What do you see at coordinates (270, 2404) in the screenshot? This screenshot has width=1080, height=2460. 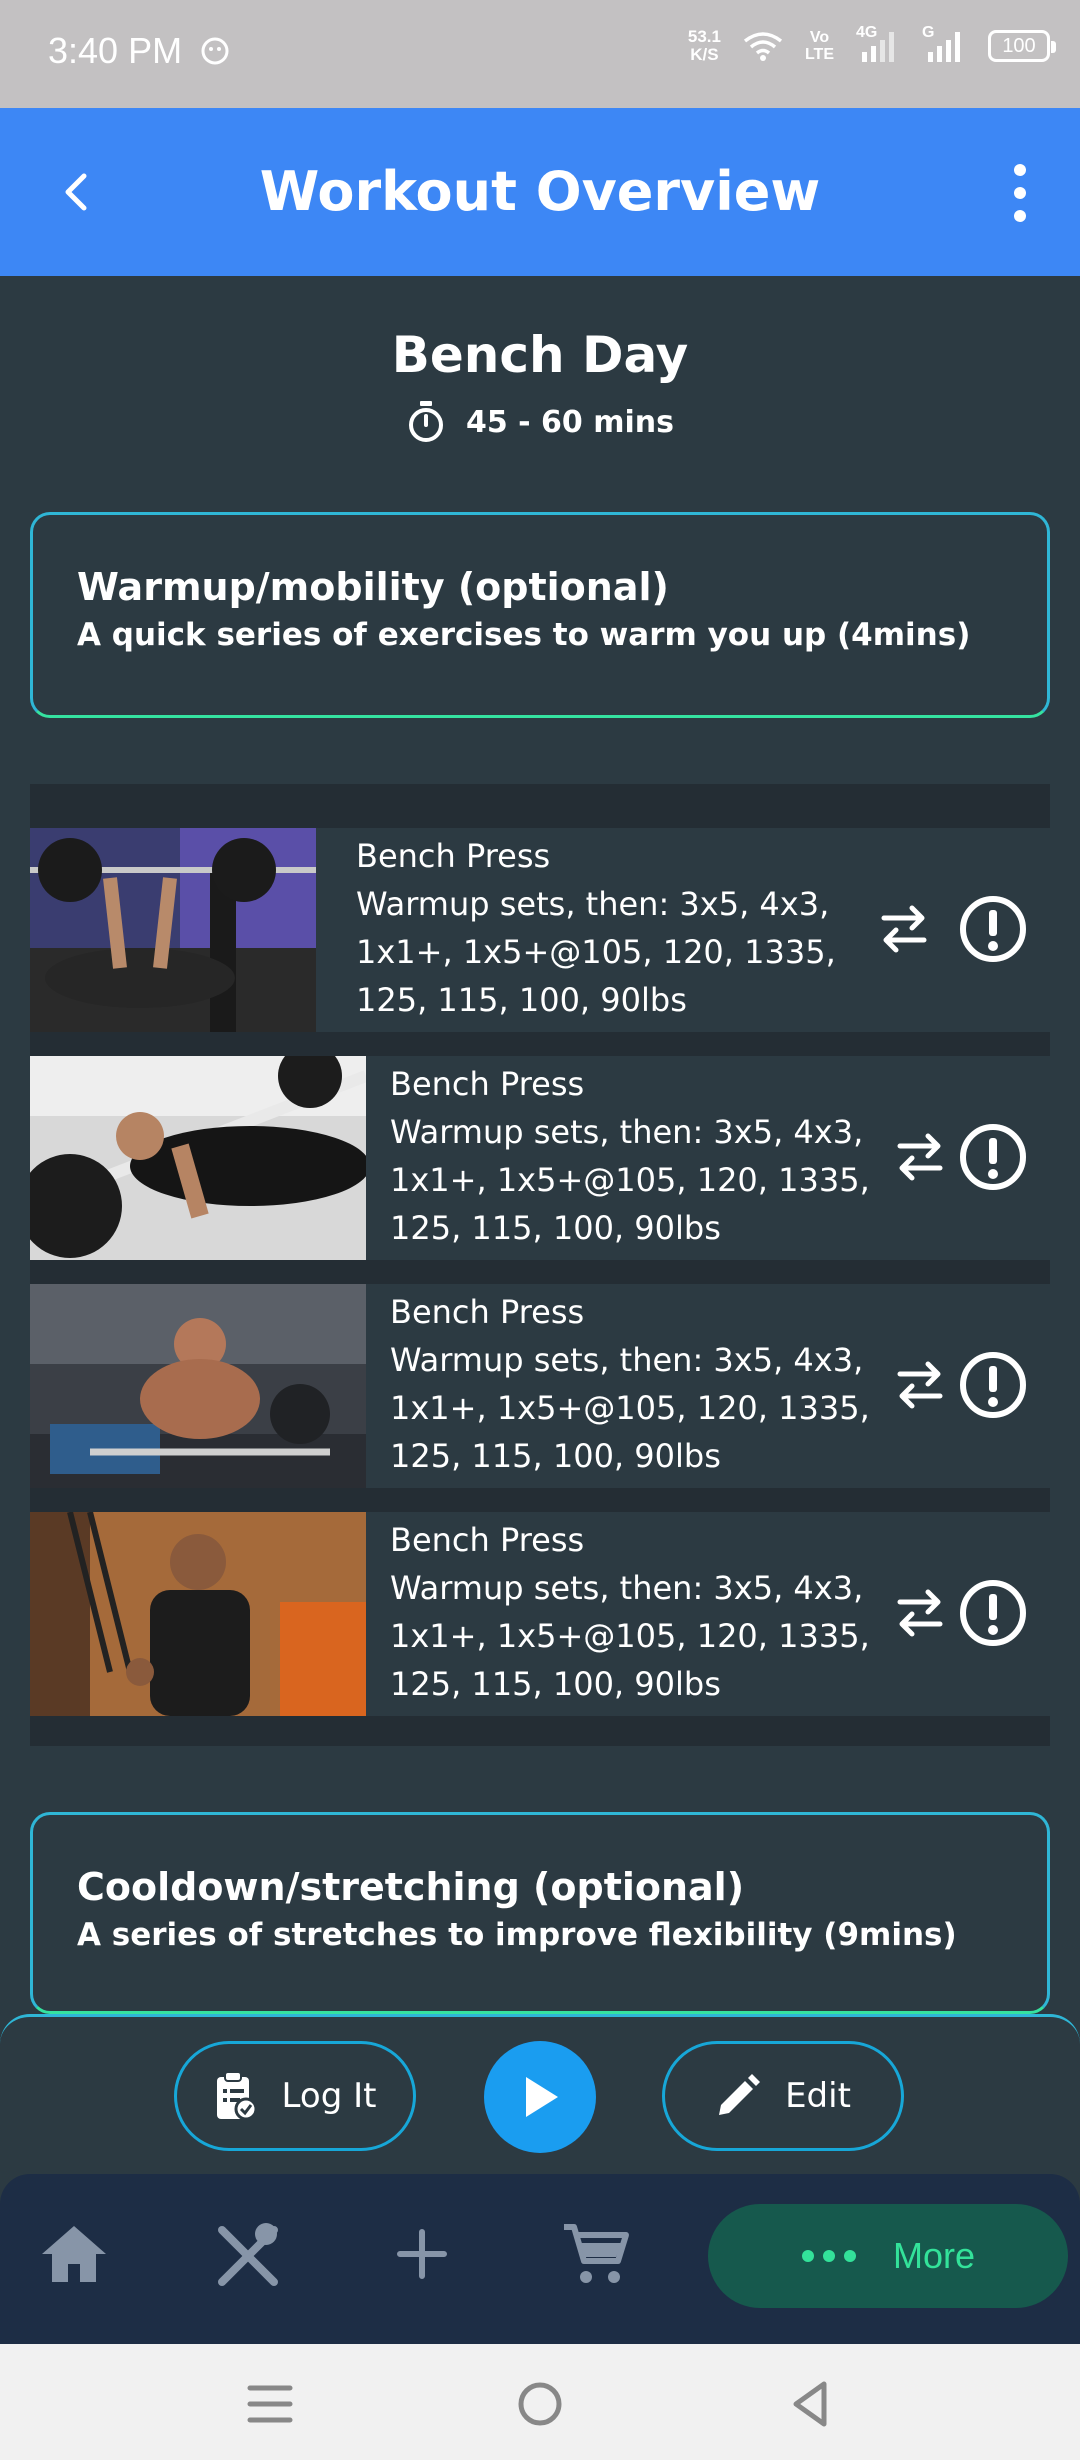 I see `recent-apps-icon` at bounding box center [270, 2404].